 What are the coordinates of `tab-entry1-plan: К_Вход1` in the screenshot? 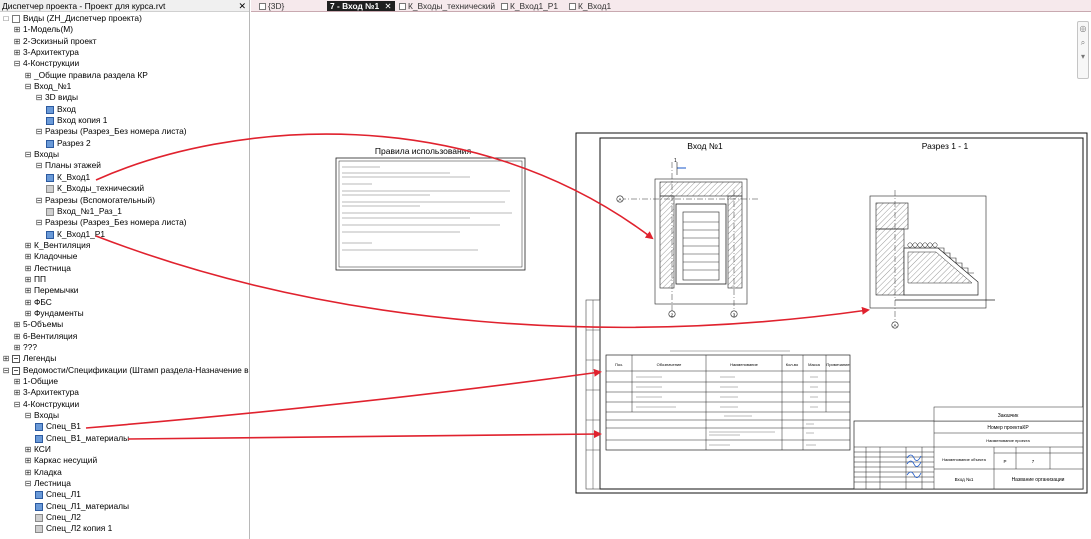 It's located at (590, 6).